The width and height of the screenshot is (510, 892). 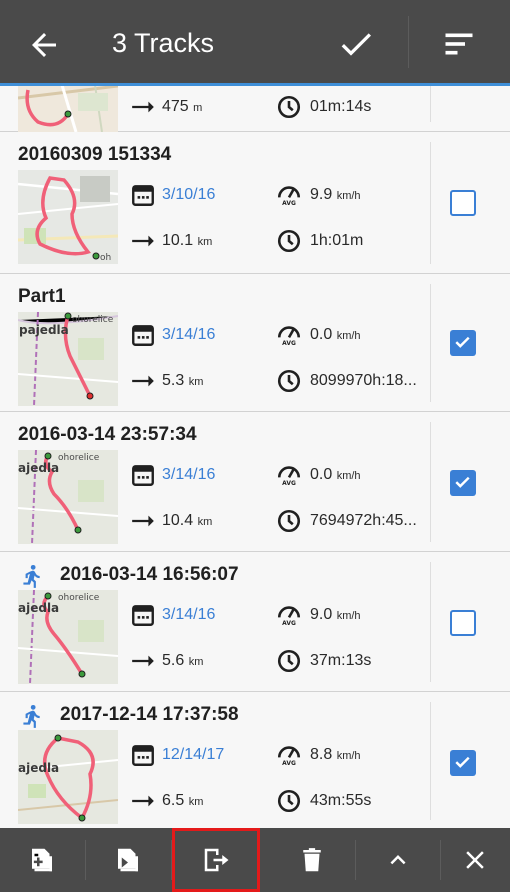 What do you see at coordinates (149, 714) in the screenshot?
I see `track-name: 2017-12-14 17:37:58` at bounding box center [149, 714].